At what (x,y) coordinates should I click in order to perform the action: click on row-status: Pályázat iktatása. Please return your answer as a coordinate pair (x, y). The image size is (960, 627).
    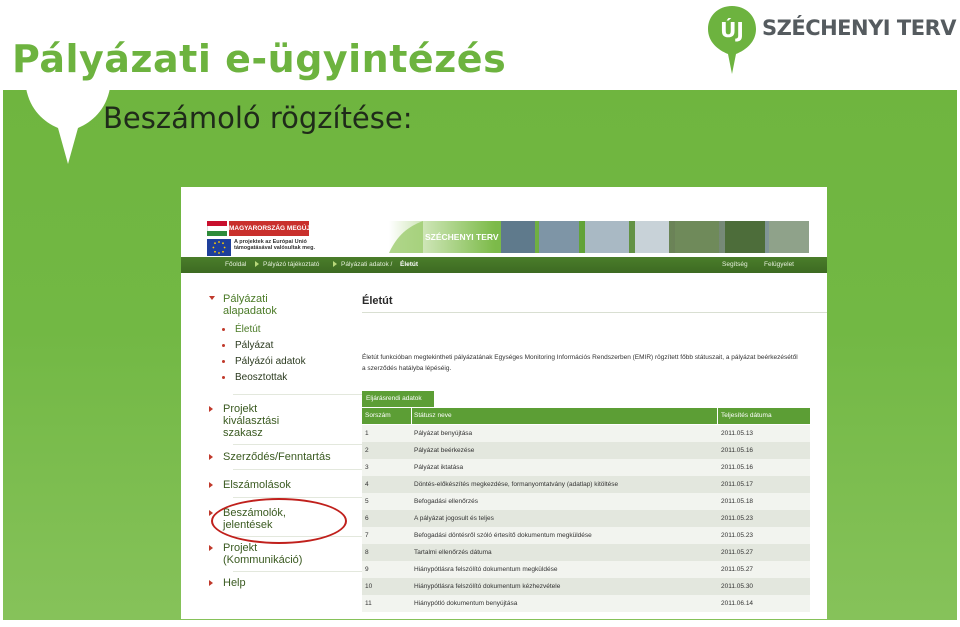
    Looking at the image, I should click on (439, 467).